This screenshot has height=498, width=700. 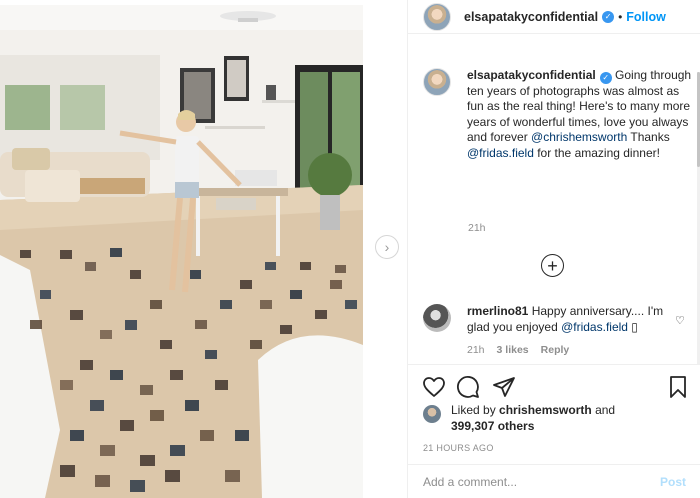 What do you see at coordinates (513, 351) in the screenshot?
I see `comment-likes-count: 3 likes` at bounding box center [513, 351].